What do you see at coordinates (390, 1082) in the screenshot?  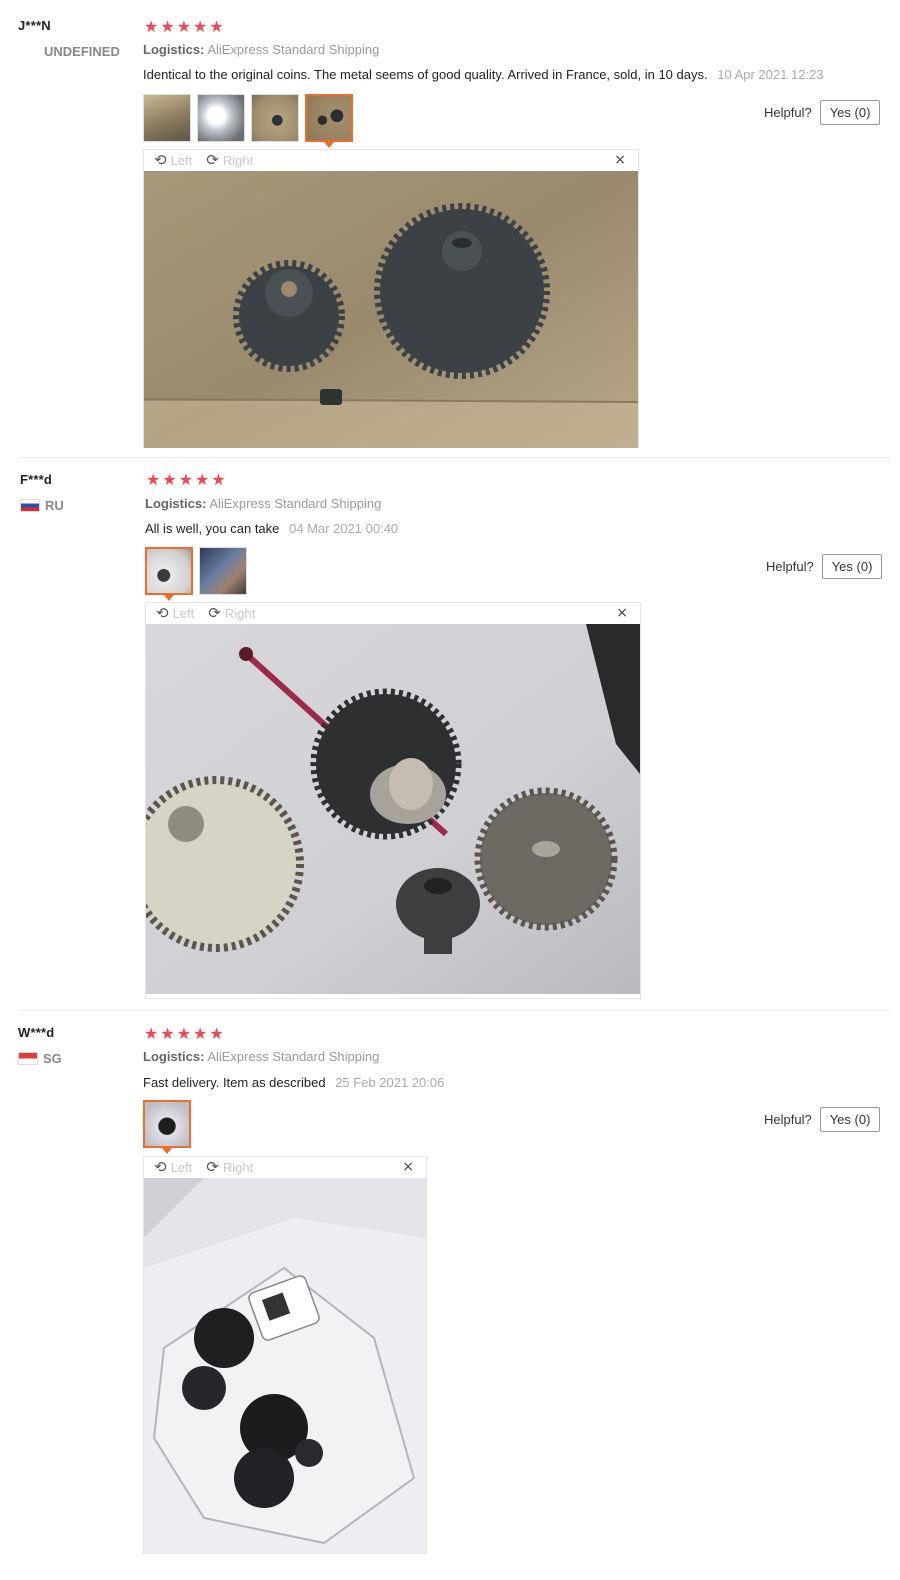 I see `review-date: 25 Feb 2021 20:06` at bounding box center [390, 1082].